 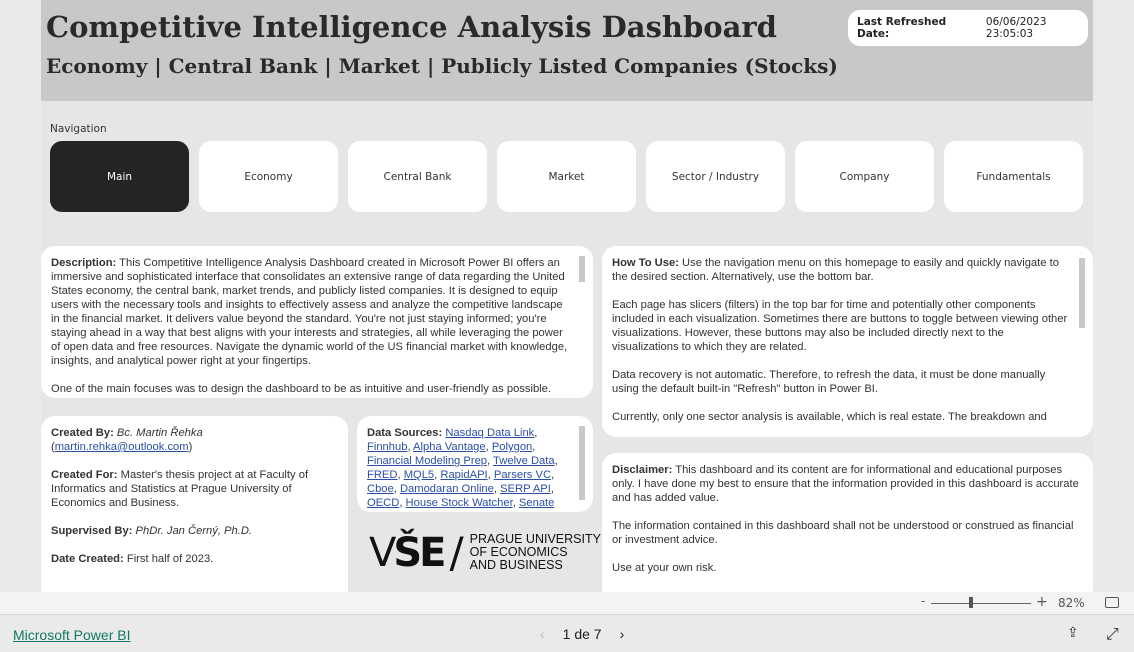 I want to click on data-source-link: MQL5, so click(x=419, y=475).